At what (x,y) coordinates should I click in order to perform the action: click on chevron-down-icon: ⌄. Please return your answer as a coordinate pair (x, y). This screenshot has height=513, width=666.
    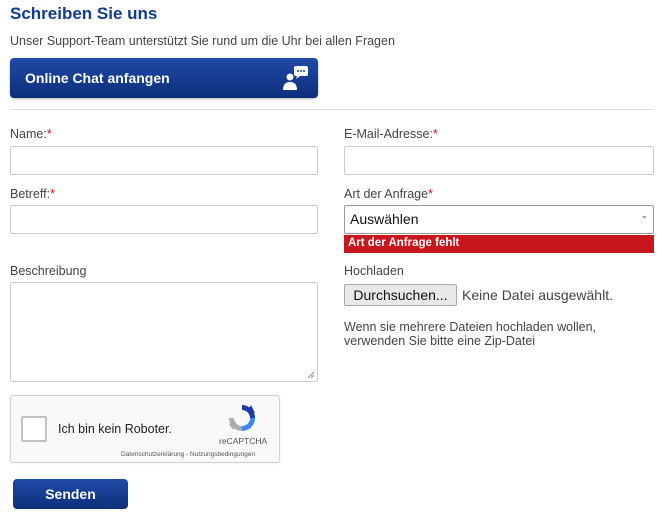
    Looking at the image, I should click on (644, 215).